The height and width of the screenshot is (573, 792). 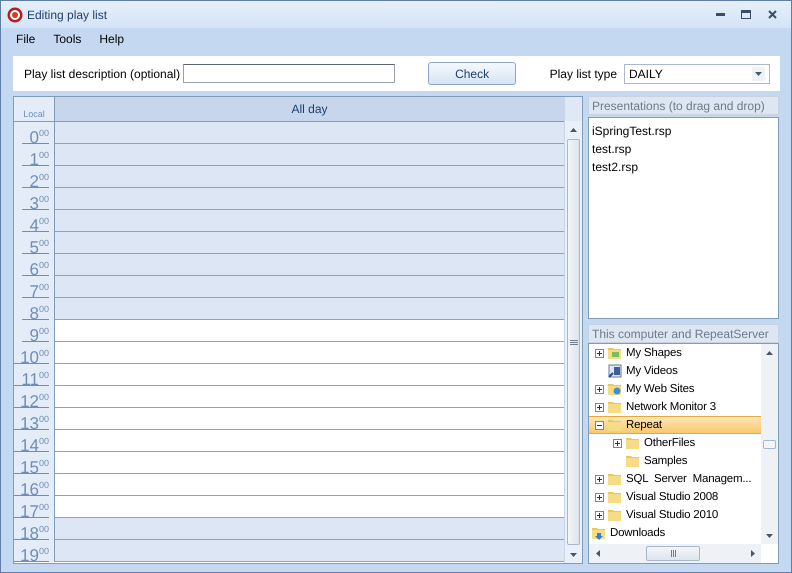 I want to click on tree-item: OtherFiles, so click(x=675, y=443).